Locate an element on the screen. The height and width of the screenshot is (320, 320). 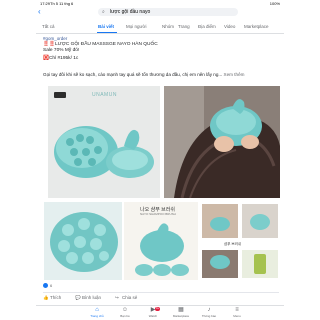
share-icon: ↪ is located at coordinates (117, 297).